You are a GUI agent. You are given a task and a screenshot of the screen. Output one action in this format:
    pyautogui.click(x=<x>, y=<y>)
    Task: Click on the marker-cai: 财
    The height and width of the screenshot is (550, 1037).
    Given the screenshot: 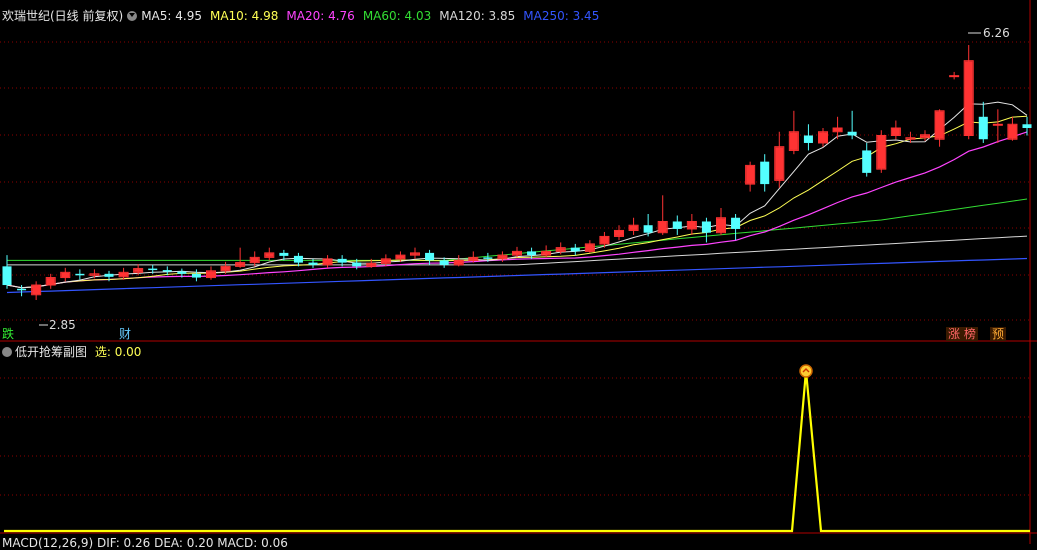 What is the action you would take?
    pyautogui.click(x=125, y=334)
    